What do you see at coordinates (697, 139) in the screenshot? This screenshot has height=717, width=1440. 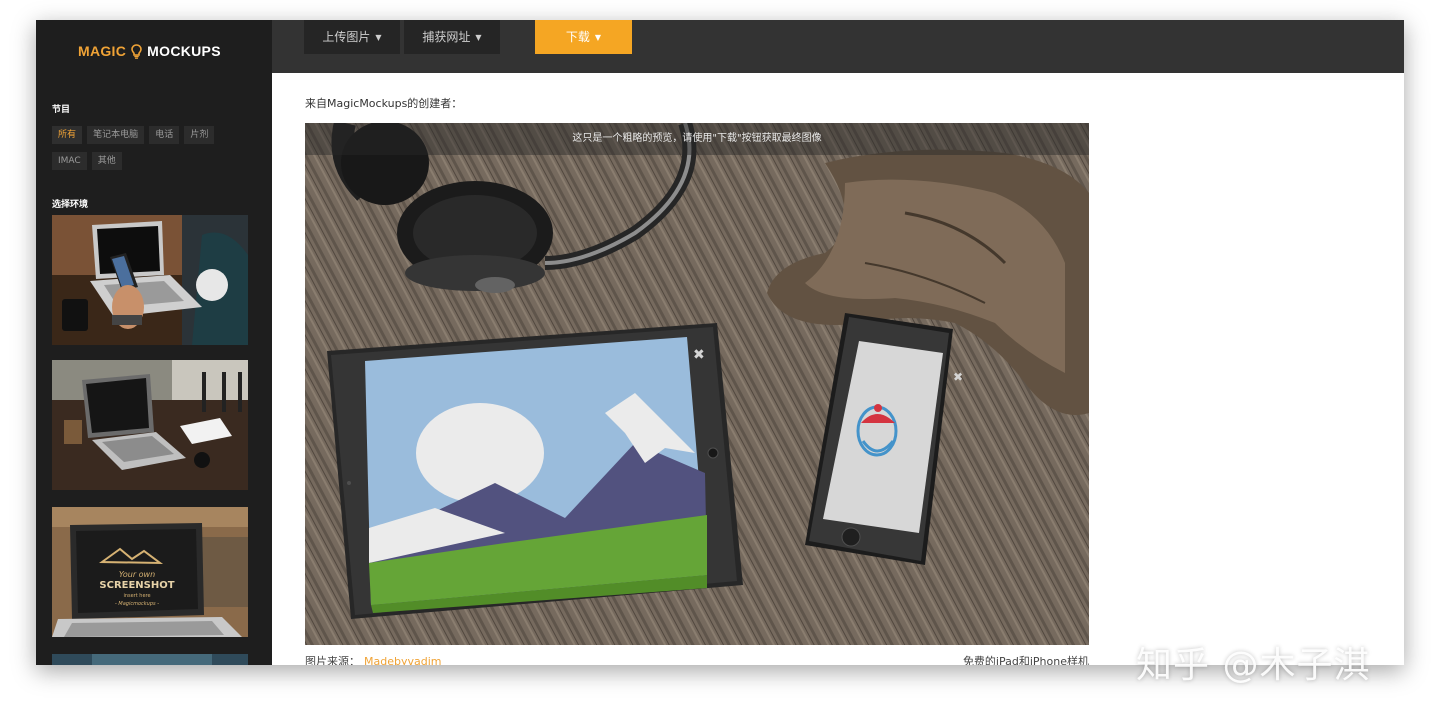 I see `preview-notice: 这只是一个粗略的预览，请使用"下载"按钮获取最终图像` at bounding box center [697, 139].